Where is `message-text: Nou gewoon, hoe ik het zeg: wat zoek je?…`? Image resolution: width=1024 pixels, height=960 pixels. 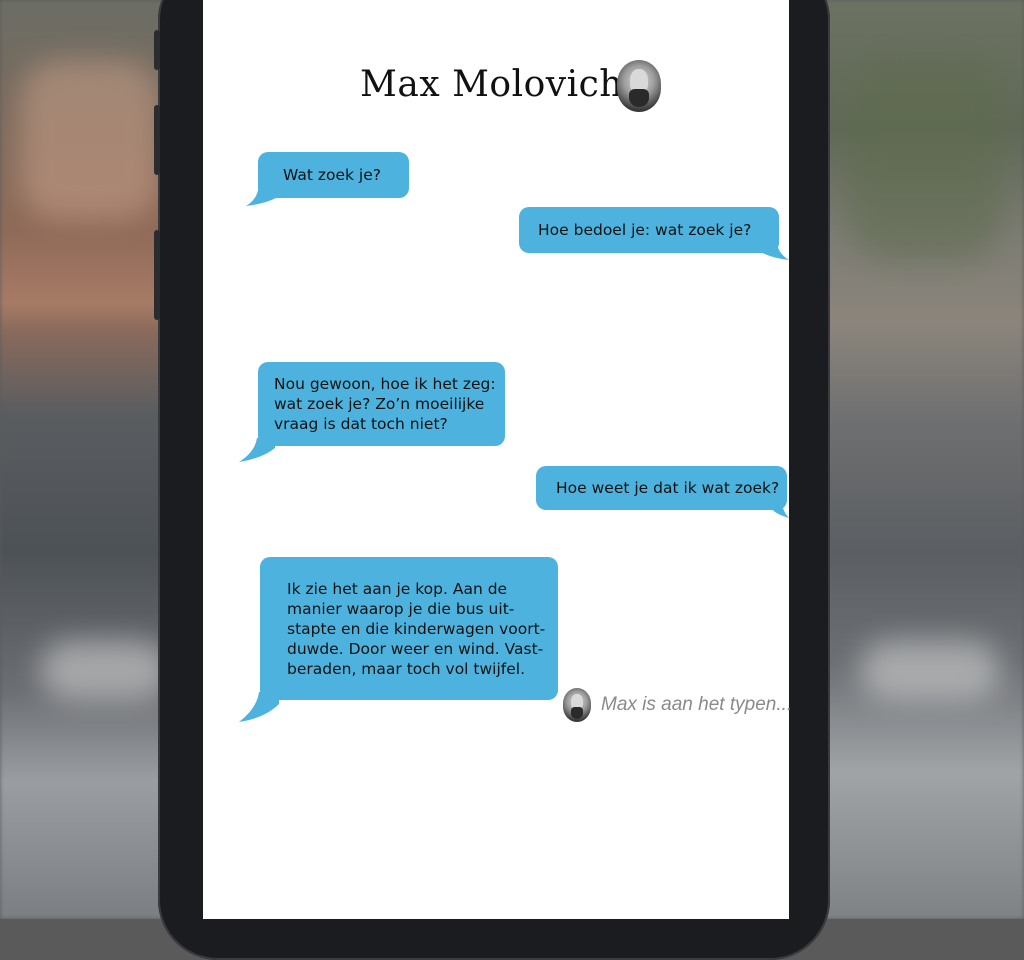
message-text: Nou gewoon, hoe ik het zeg: wat zoek je?… is located at coordinates (385, 404).